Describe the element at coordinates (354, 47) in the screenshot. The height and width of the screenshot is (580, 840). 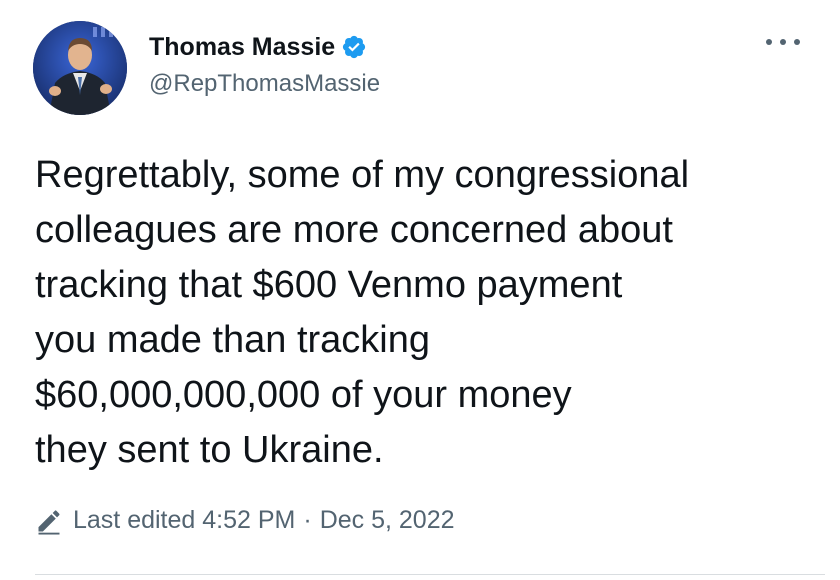
I see `verified-badge-icon` at that location.